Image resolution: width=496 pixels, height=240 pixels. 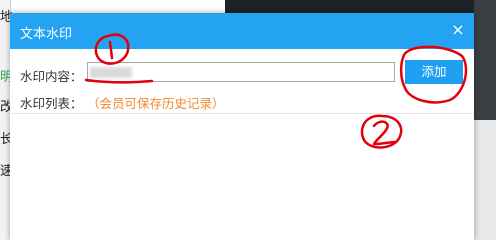 What do you see at coordinates (434, 72) in the screenshot?
I see `add-button: 添加` at bounding box center [434, 72].